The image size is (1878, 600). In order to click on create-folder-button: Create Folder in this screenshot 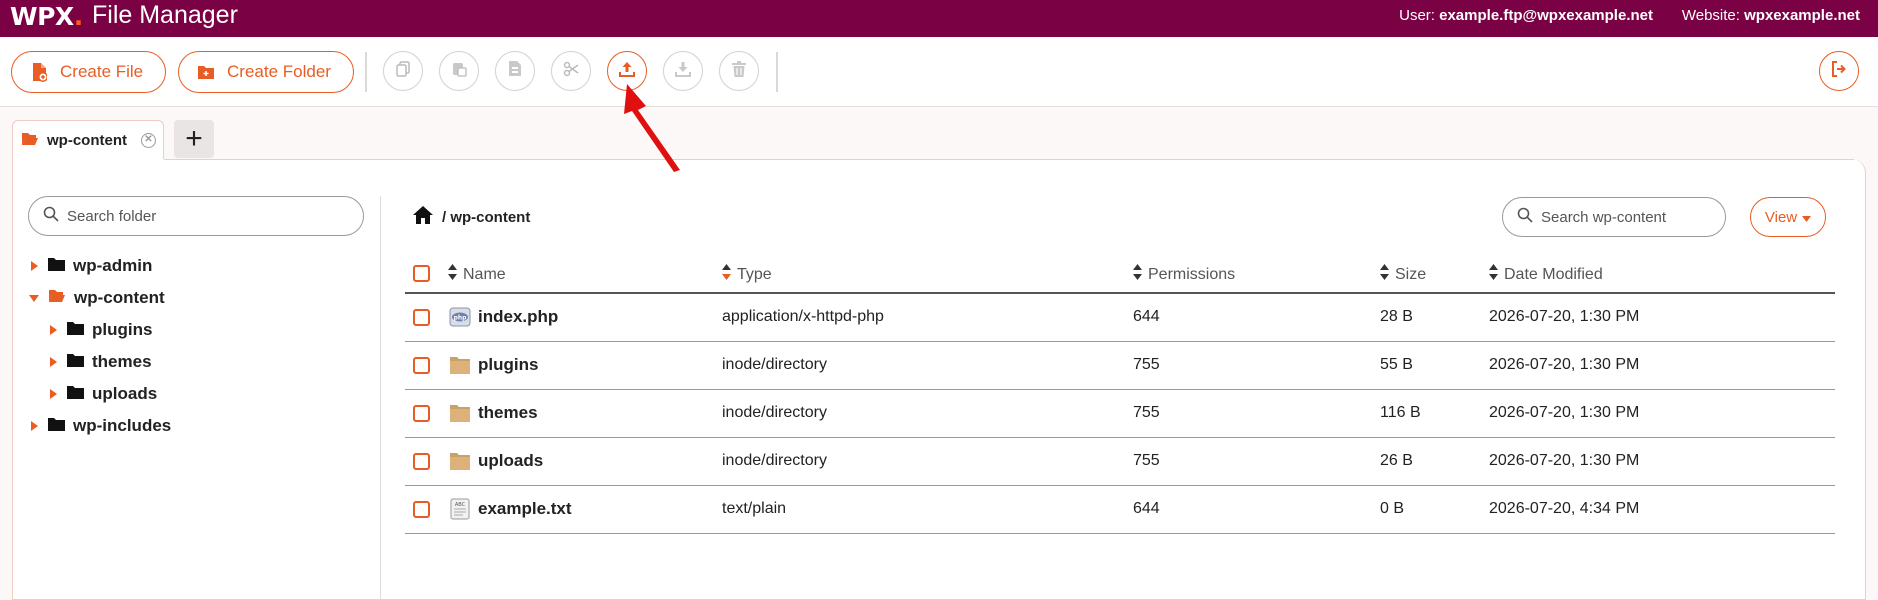, I will do `click(266, 72)`.